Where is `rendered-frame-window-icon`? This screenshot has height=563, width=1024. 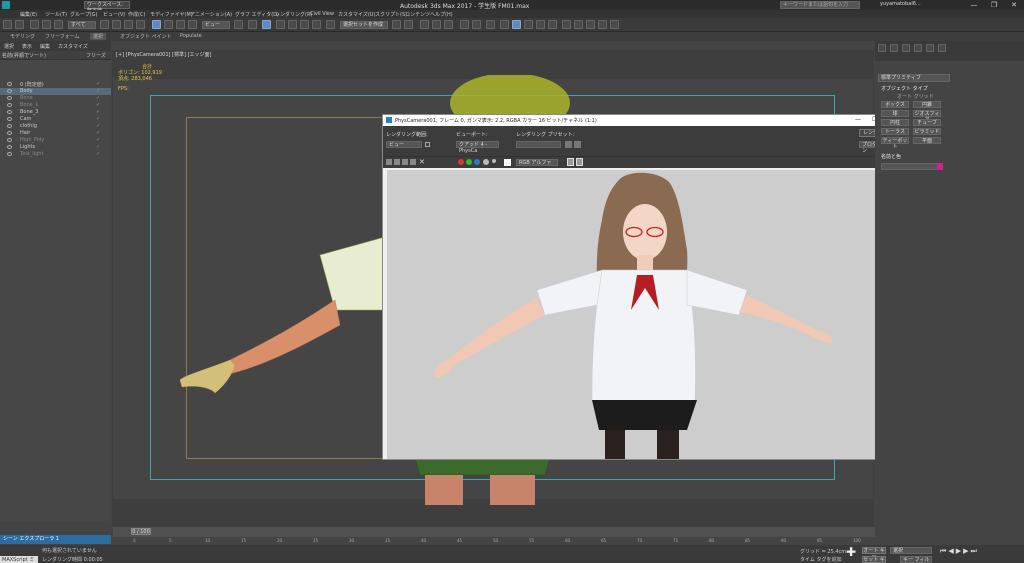 rendered-frame-window-icon is located at coordinates (516, 24).